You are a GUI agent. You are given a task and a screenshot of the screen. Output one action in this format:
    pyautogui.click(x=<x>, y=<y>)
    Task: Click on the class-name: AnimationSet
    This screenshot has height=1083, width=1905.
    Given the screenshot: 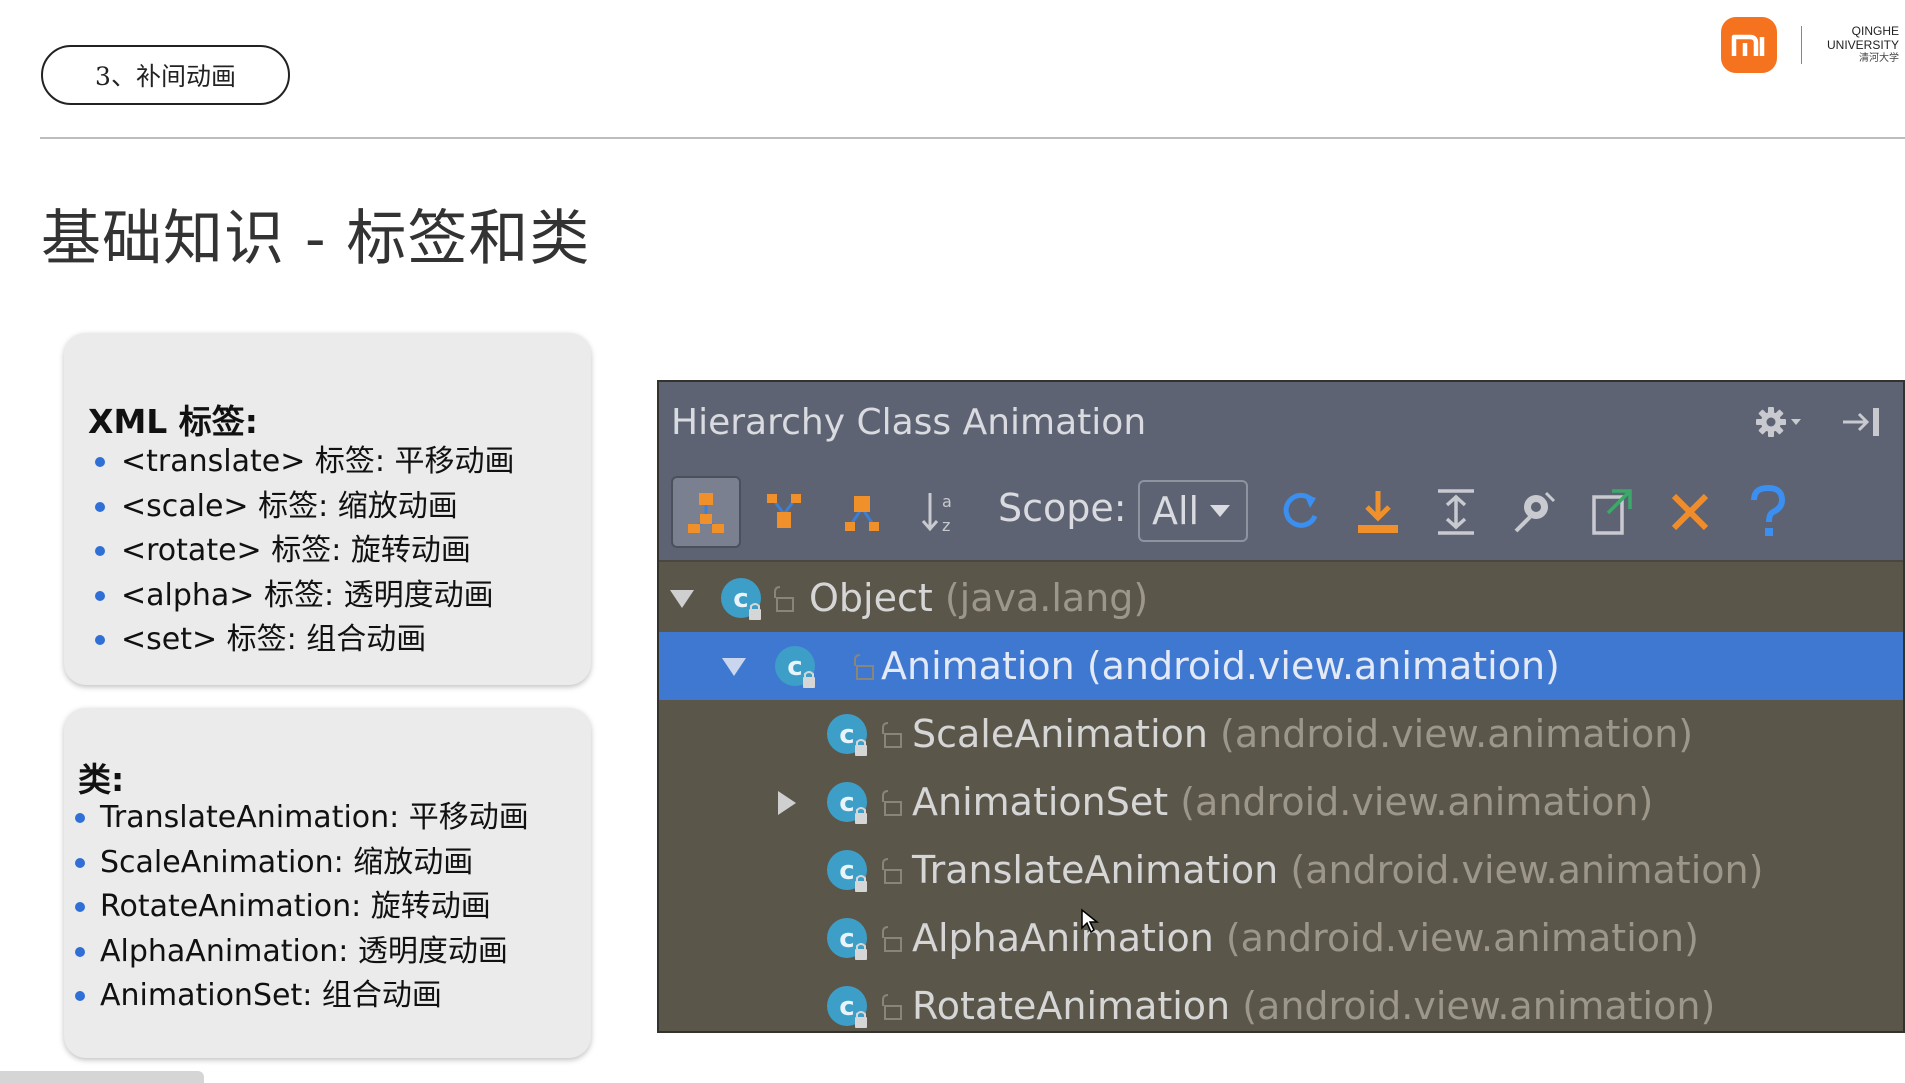 What is the action you would take?
    pyautogui.click(x=1040, y=802)
    